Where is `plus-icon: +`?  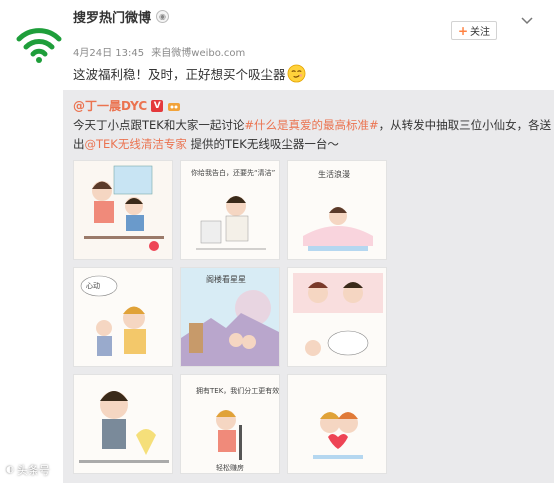
plus-icon: + is located at coordinates (463, 30).